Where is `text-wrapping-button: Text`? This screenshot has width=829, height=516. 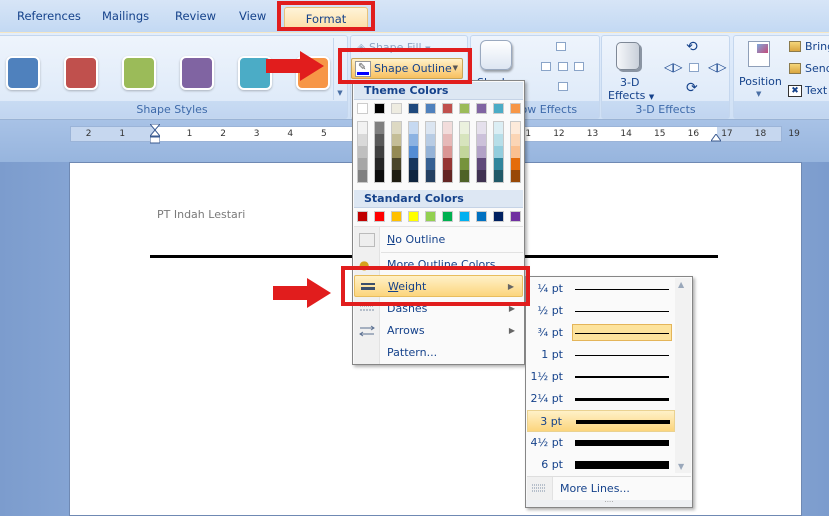 text-wrapping-button: Text is located at coordinates (816, 90).